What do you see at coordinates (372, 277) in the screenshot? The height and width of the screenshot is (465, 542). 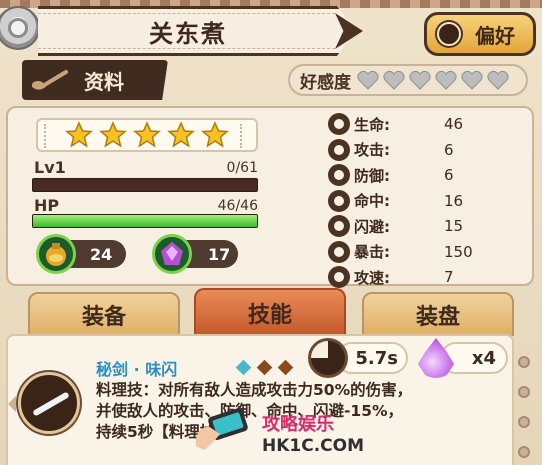 I see `stat-label: 攻速:` at bounding box center [372, 277].